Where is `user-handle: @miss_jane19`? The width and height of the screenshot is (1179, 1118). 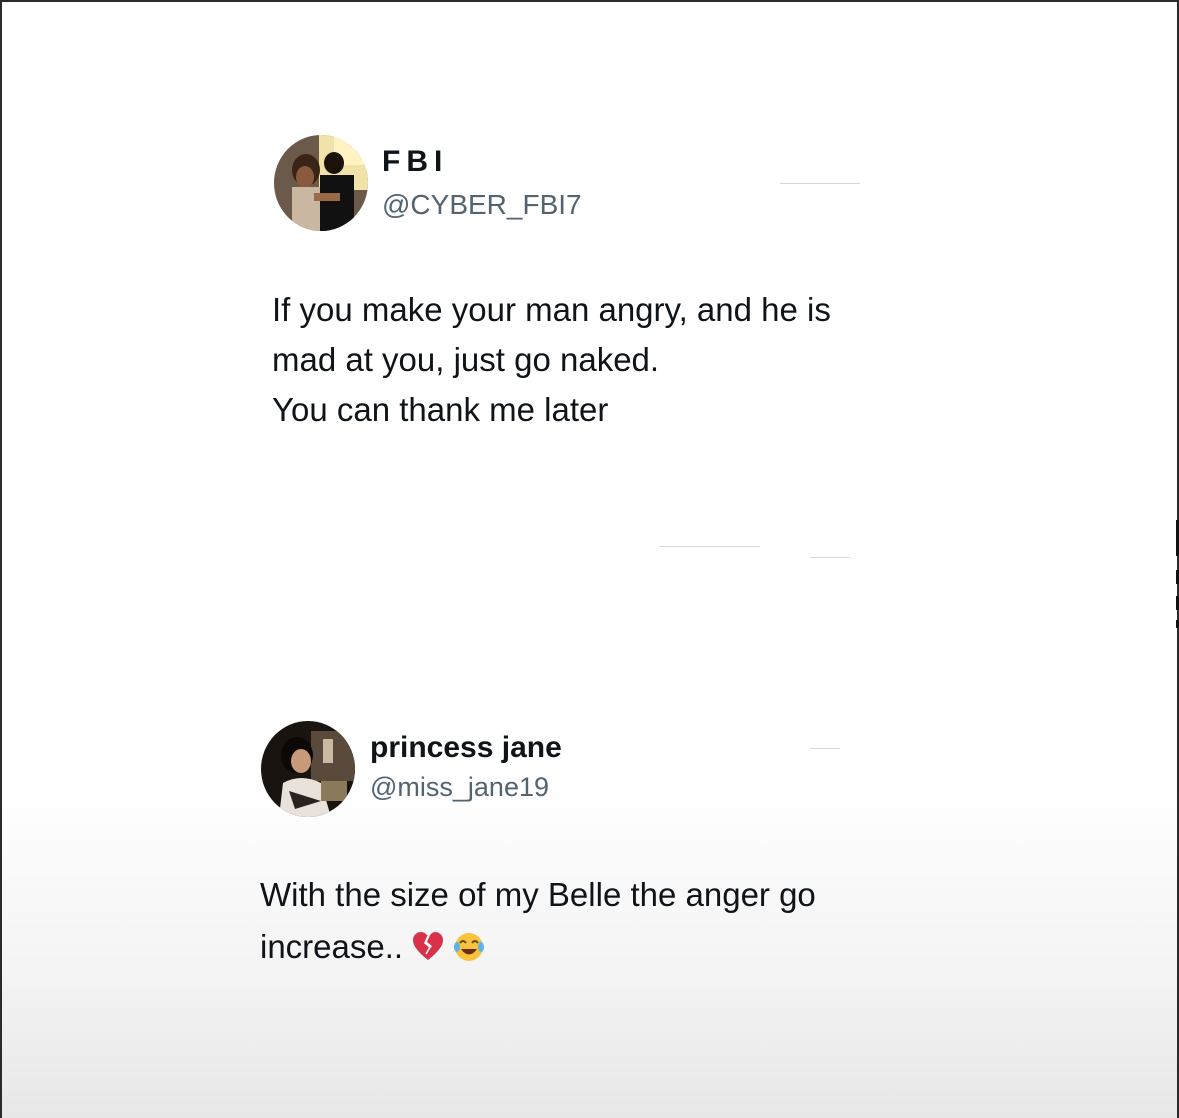 user-handle: @miss_jane19 is located at coordinates (459, 787).